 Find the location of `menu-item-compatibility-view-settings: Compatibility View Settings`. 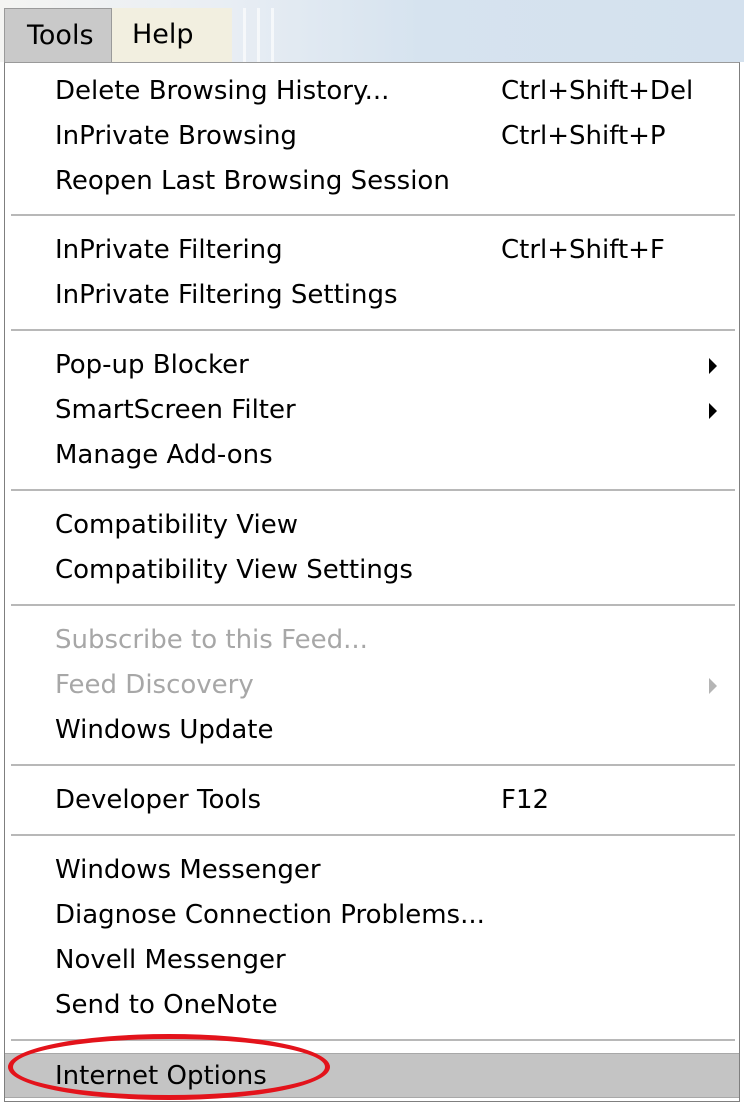

menu-item-compatibility-view-settings: Compatibility View Settings is located at coordinates (372, 570).